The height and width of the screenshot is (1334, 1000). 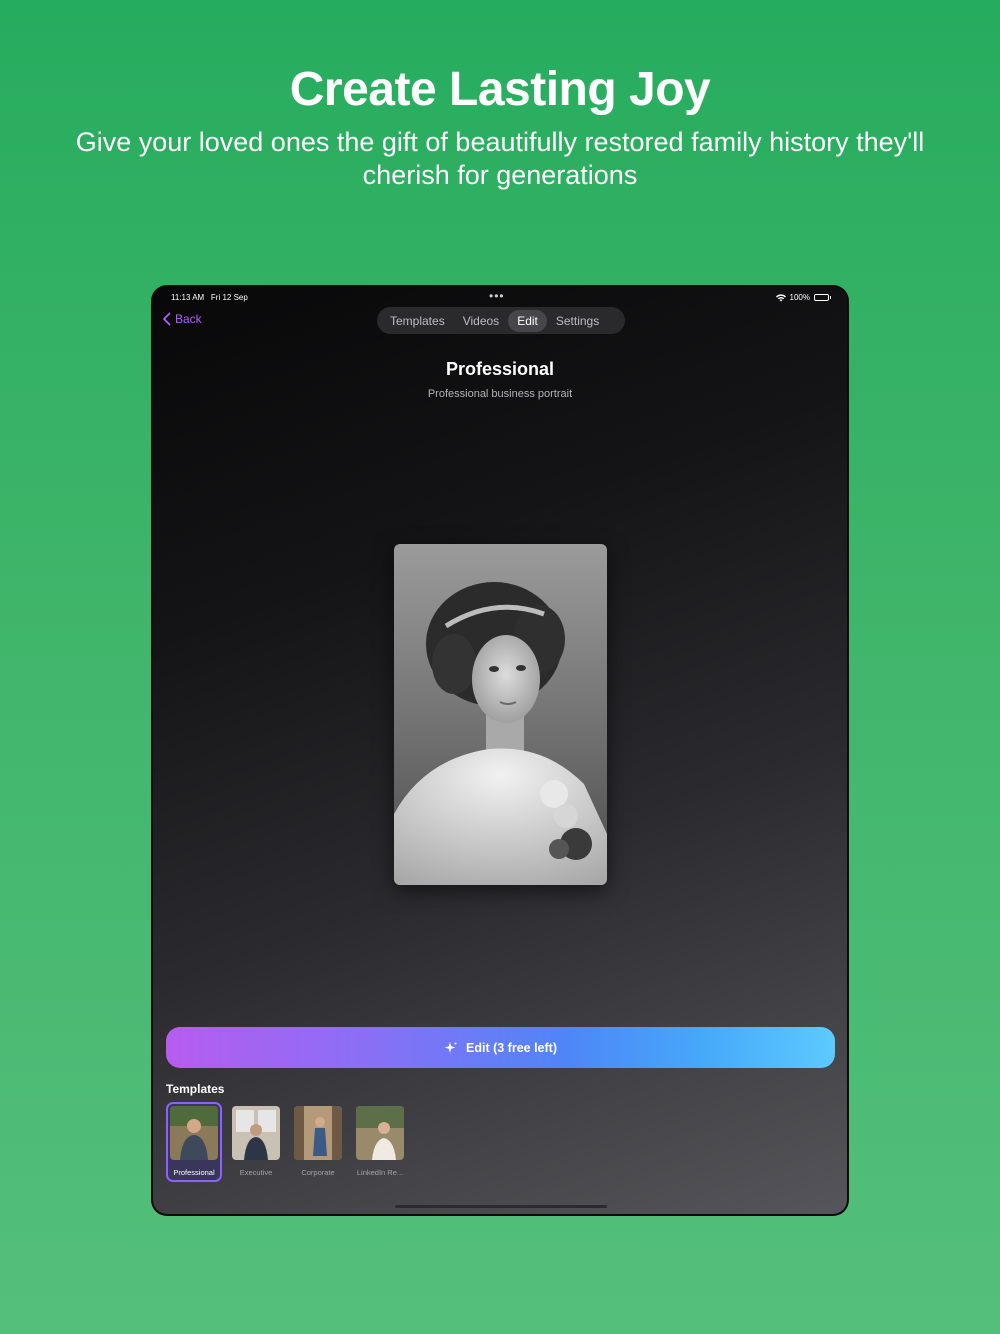 I want to click on status-bar: 11:13 AM Fri 12 Sep ••• 100%, so click(x=500, y=297).